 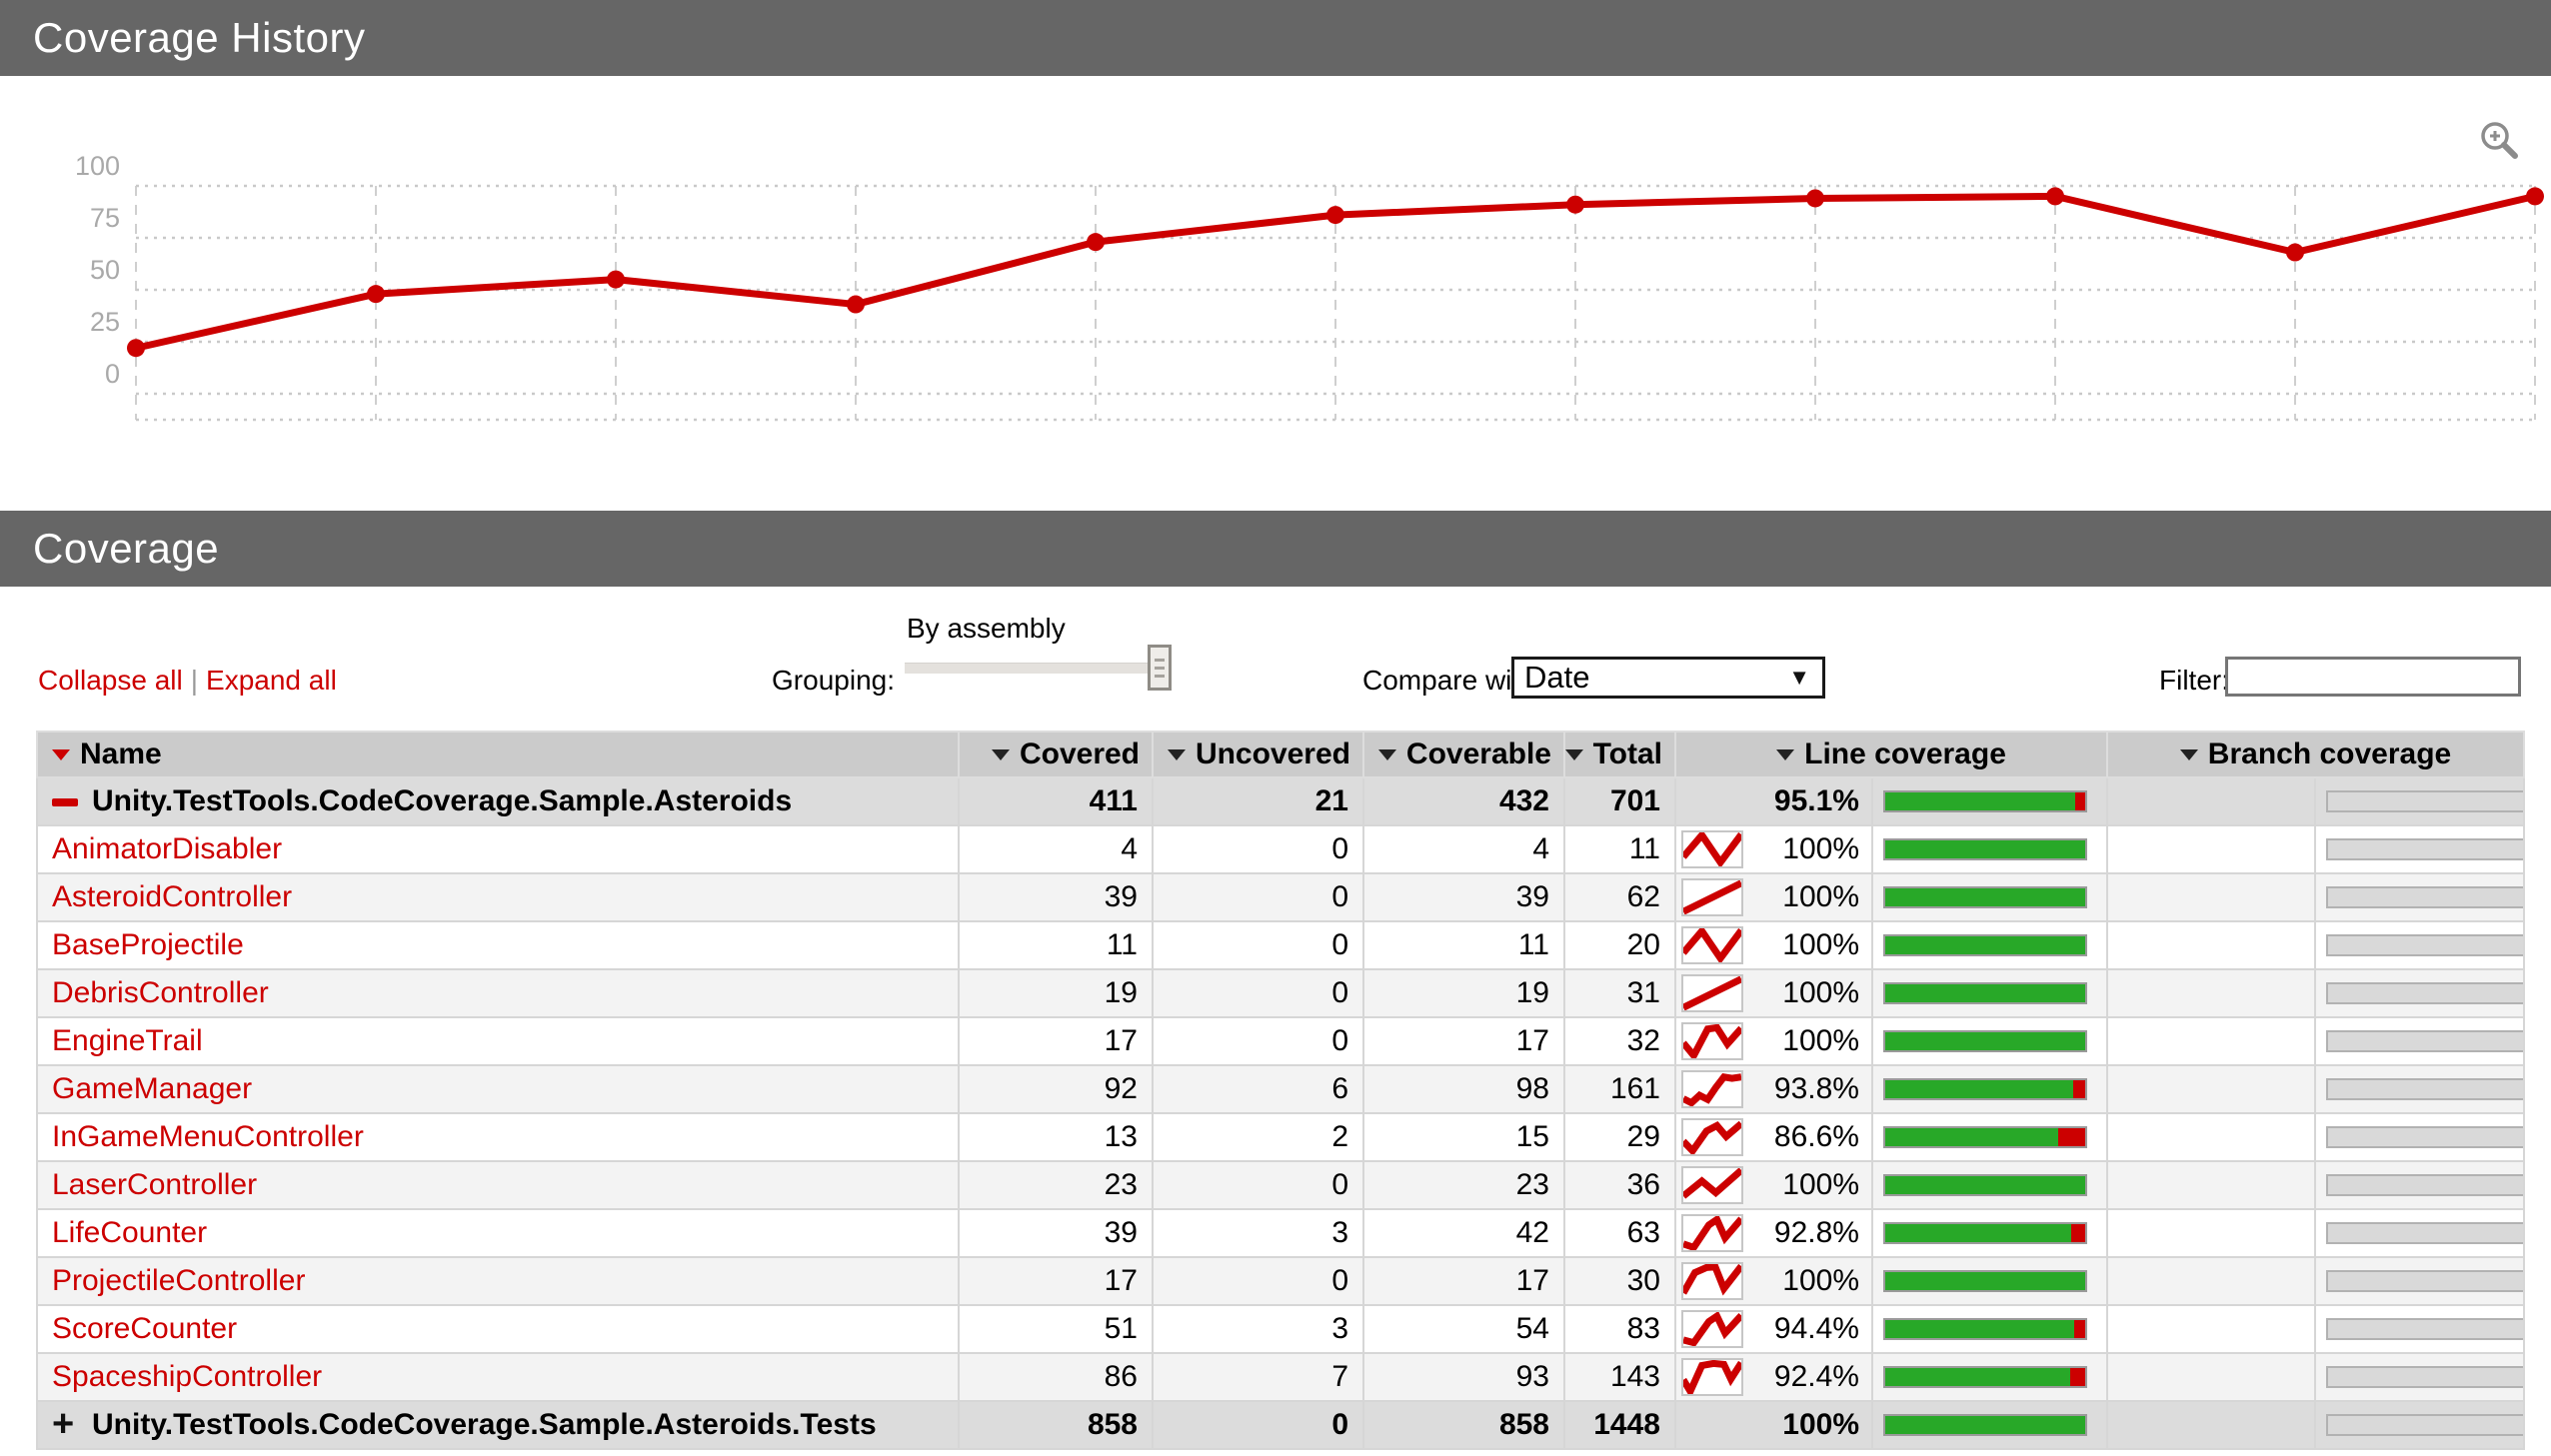 What do you see at coordinates (2194, 680) in the screenshot?
I see `filter-label: Filter:` at bounding box center [2194, 680].